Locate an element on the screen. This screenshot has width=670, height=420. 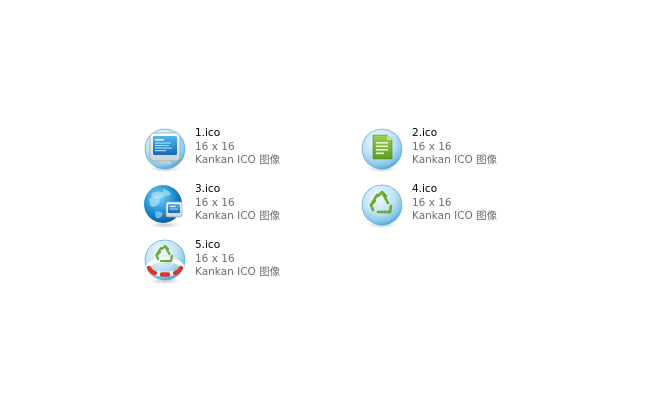
file-name: 2.ico is located at coordinates (425, 133).